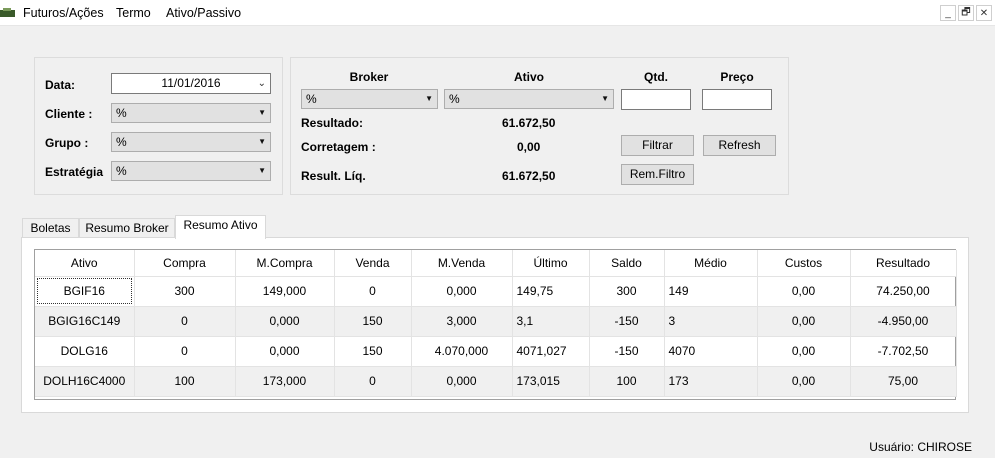  What do you see at coordinates (966, 13) in the screenshot?
I see `restore-button: 🗗` at bounding box center [966, 13].